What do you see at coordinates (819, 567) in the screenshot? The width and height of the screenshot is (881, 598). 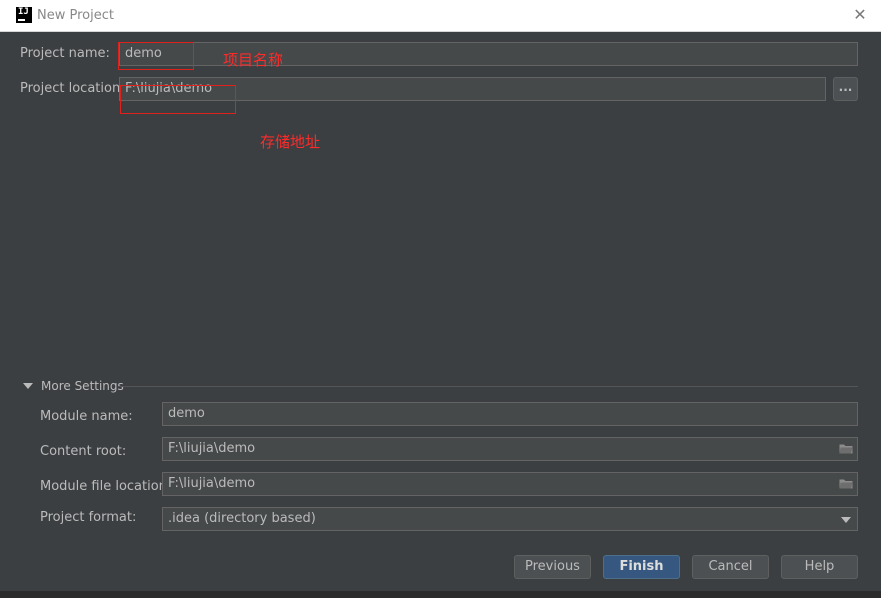 I see `help-button: Help` at bounding box center [819, 567].